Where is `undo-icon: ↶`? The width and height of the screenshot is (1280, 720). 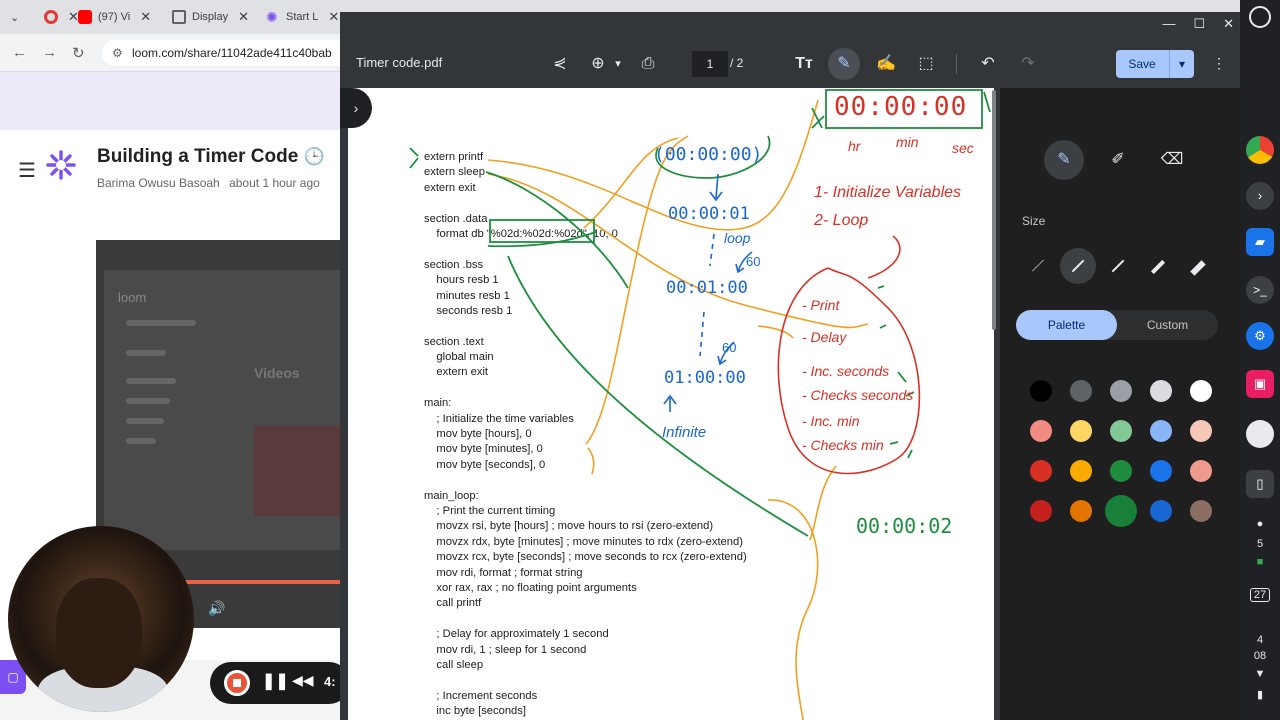
undo-icon: ↶ is located at coordinates (988, 64).